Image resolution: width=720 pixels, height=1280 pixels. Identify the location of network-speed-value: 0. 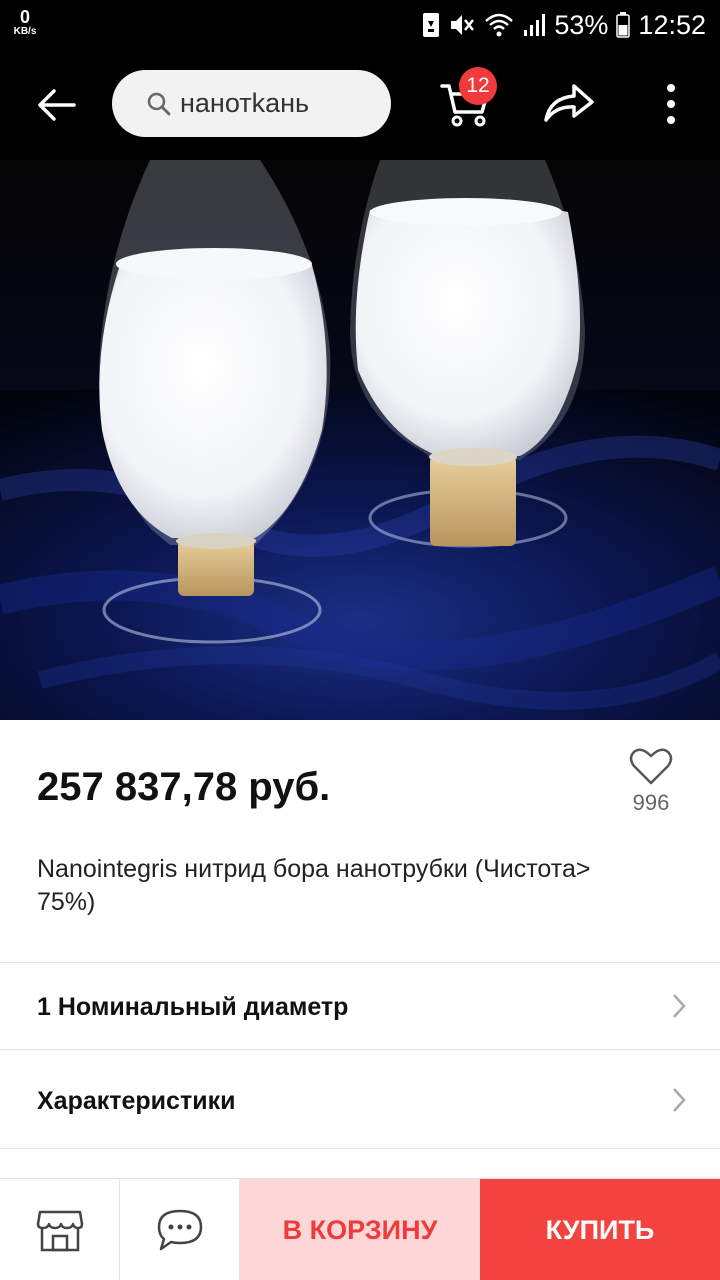
(24, 17).